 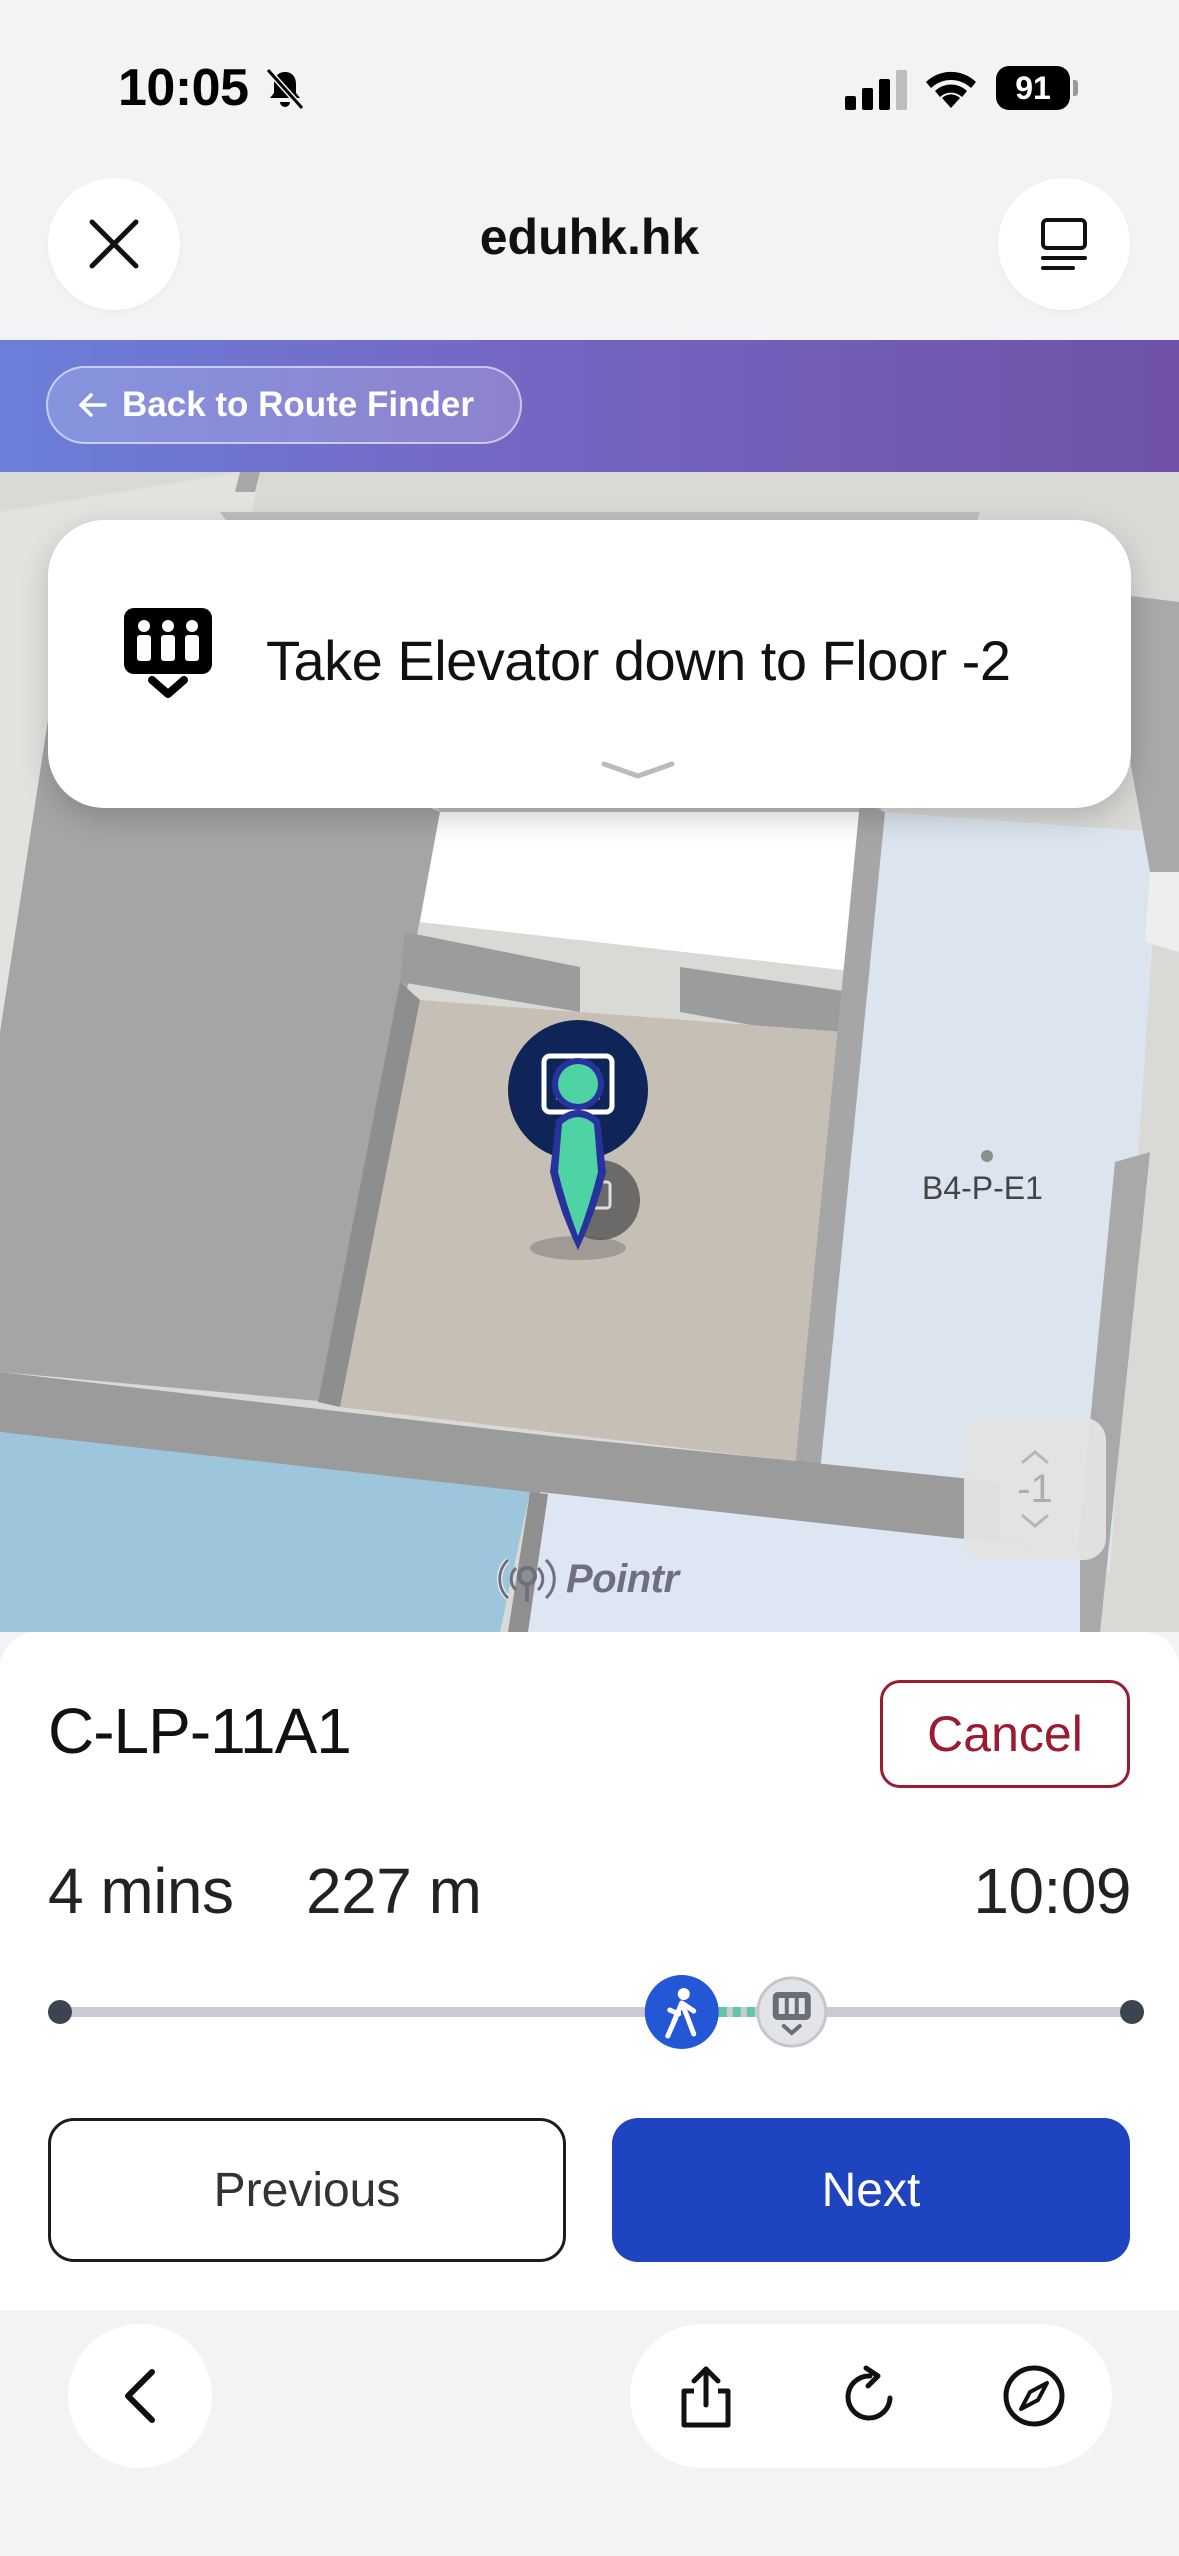 I want to click on battery-icon: 91, so click(x=1037, y=88).